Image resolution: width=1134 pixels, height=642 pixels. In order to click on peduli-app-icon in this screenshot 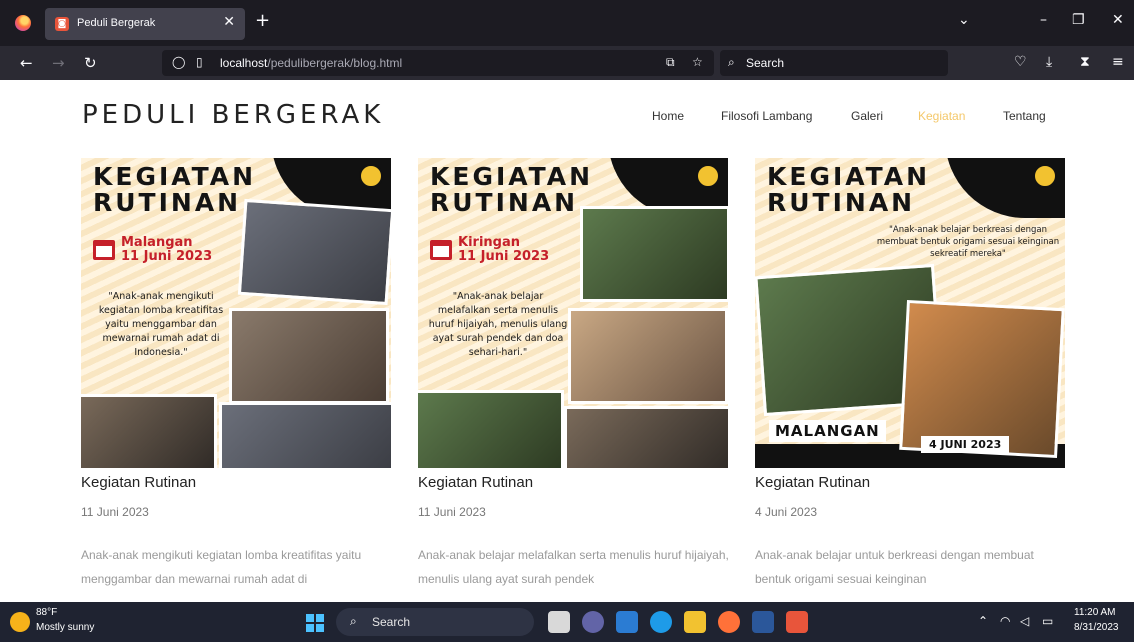, I will do `click(797, 622)`.